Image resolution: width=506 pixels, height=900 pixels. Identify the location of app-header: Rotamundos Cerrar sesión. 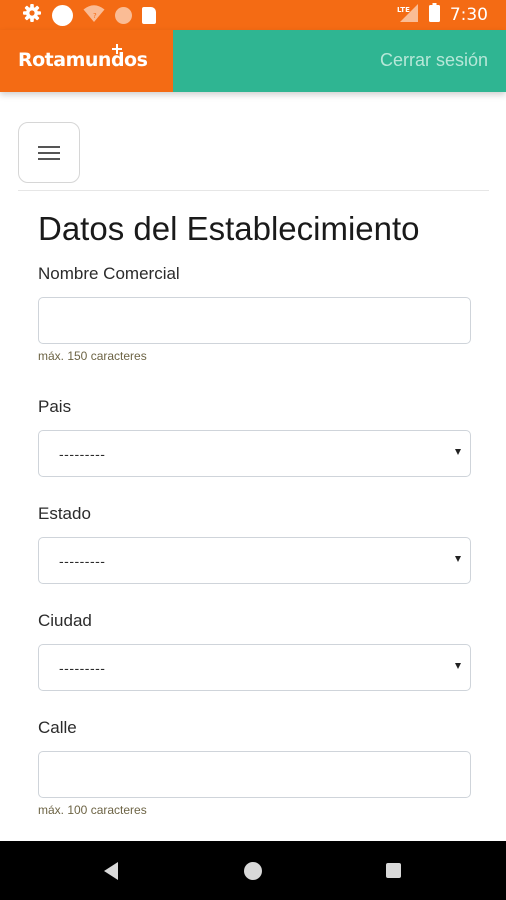
(253, 61).